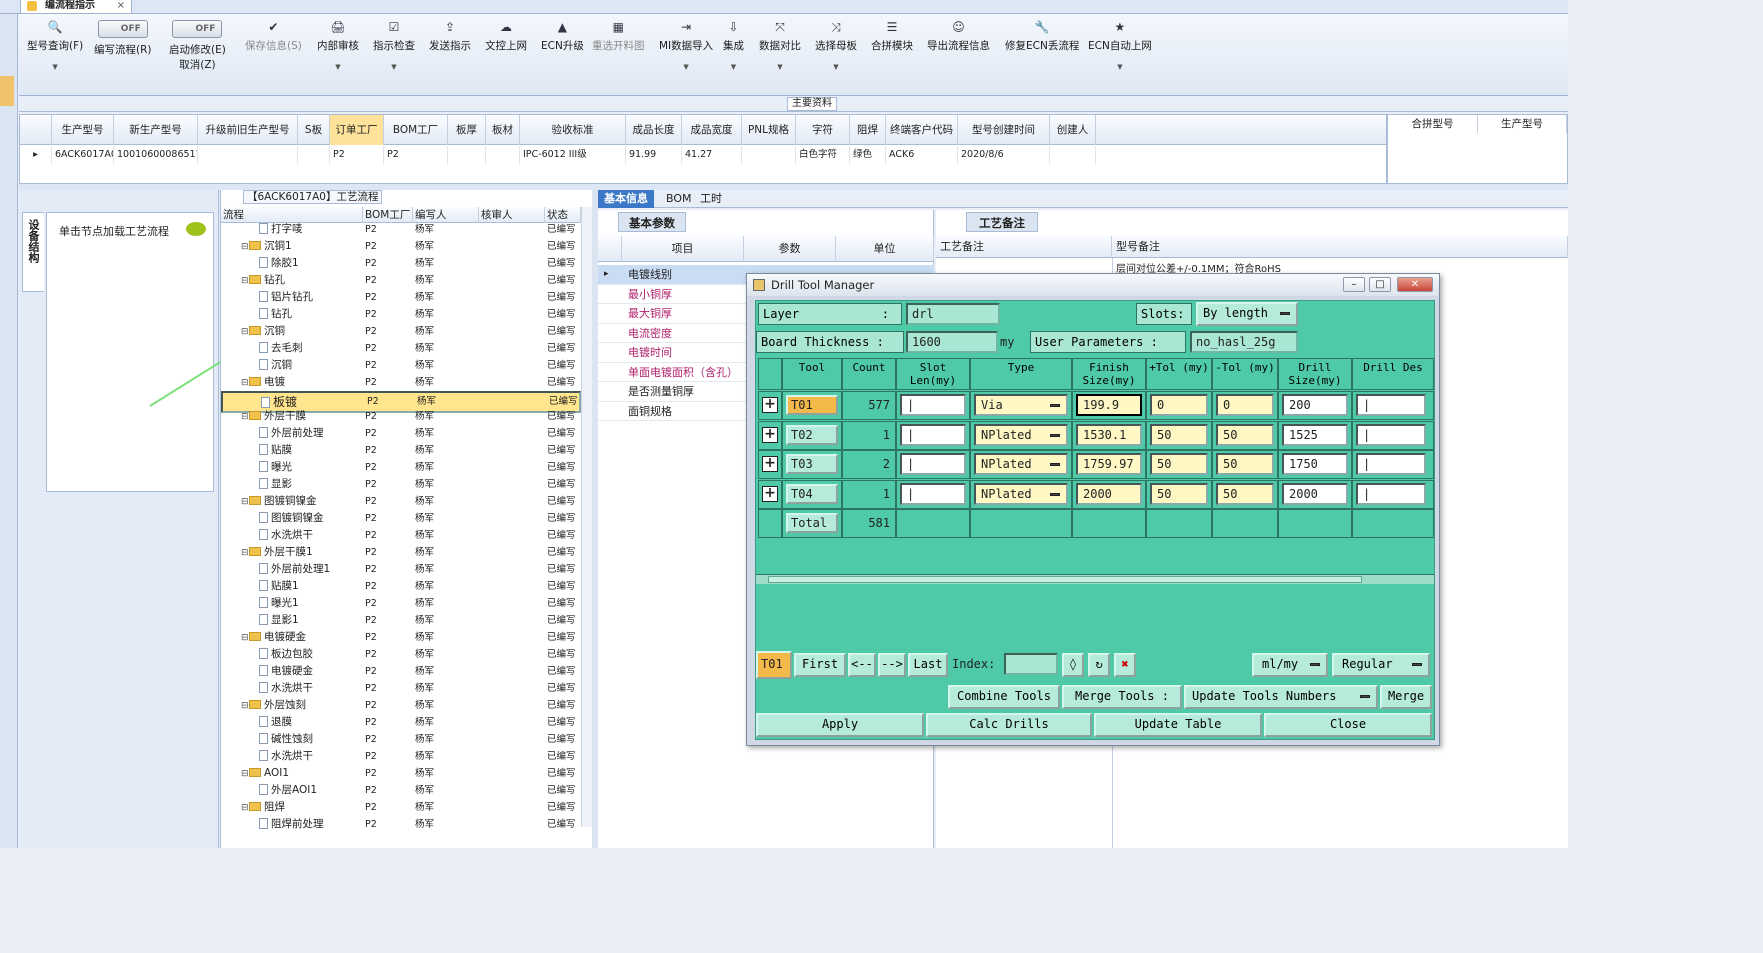 This screenshot has width=1763, height=953. Describe the element at coordinates (401, 365) in the screenshot. I see `tree-row: 沉铜 P2 杨军 已编写` at that location.